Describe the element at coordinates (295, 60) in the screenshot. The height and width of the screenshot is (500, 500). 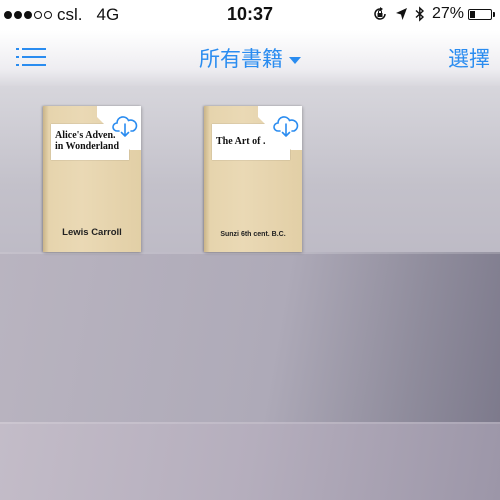
I see `caret-down-icon` at that location.